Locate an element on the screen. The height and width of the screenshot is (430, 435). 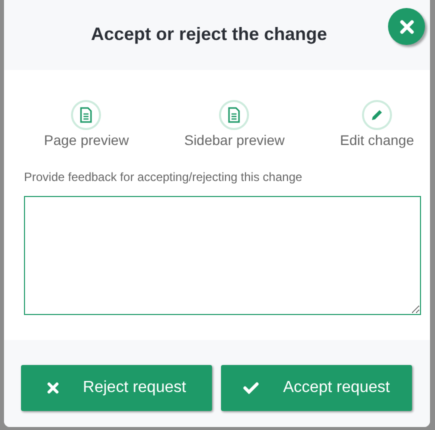
cross-icon is located at coordinates (52, 388).